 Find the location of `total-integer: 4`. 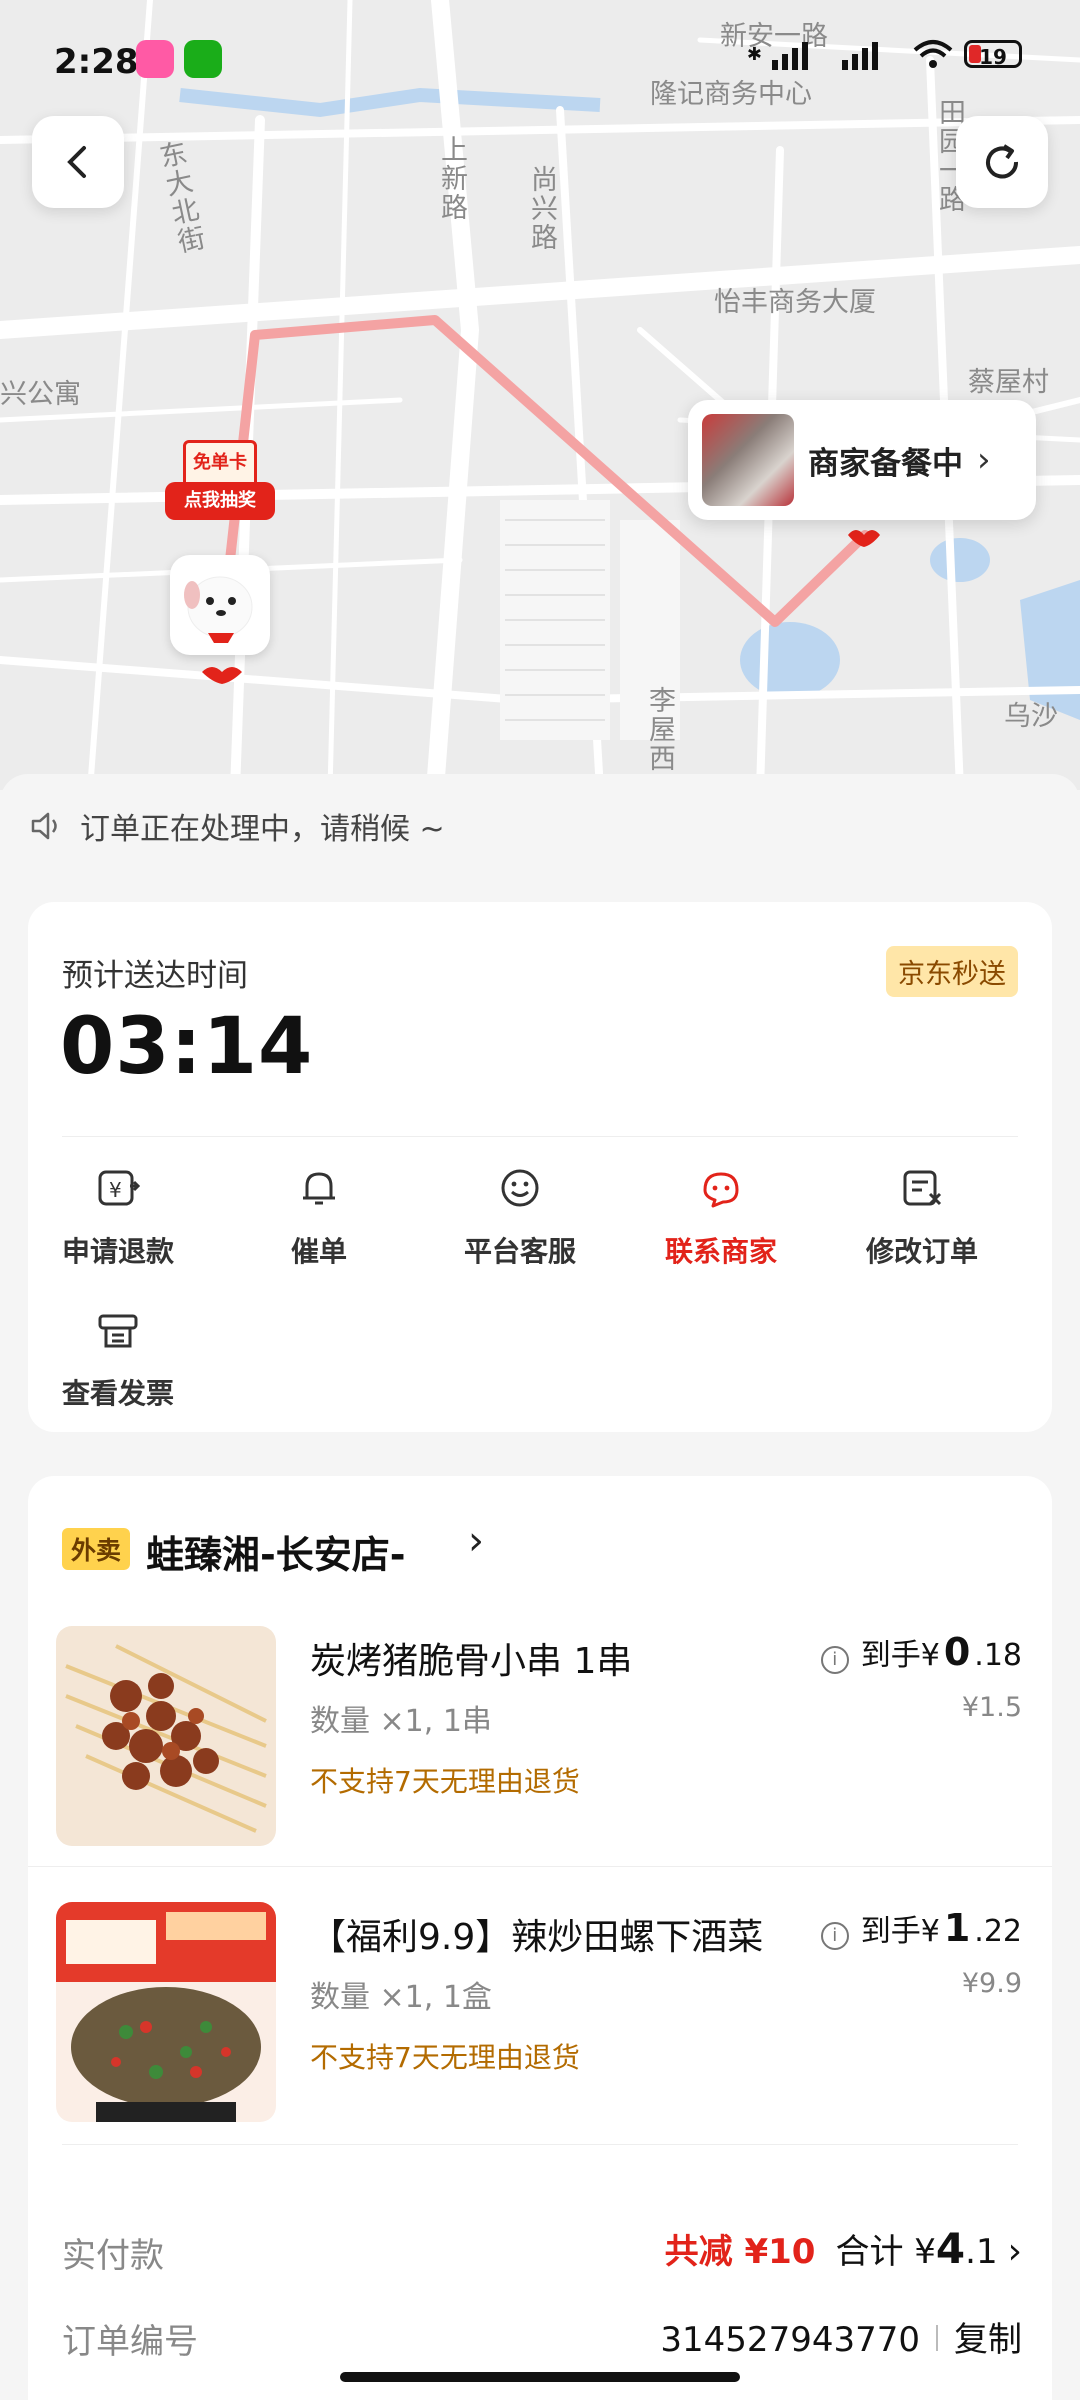

total-integer: 4 is located at coordinates (950, 2248).